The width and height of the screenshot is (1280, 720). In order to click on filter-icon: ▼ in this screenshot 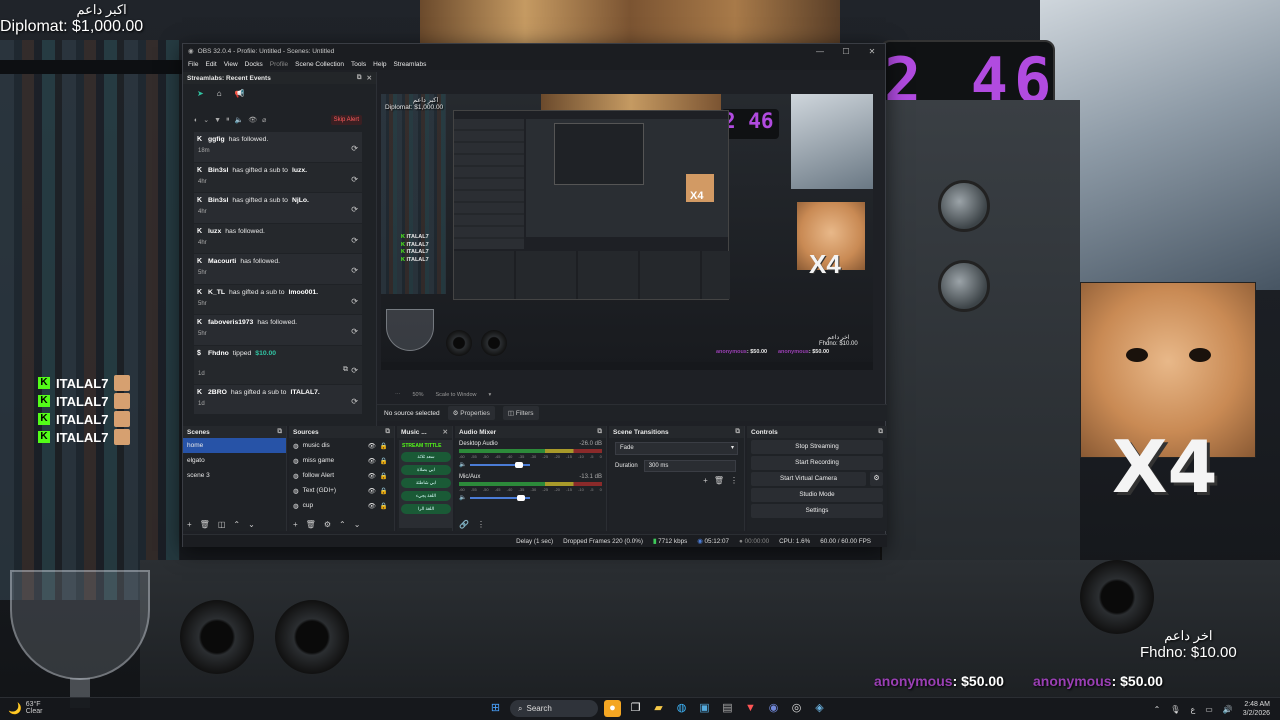, I will do `click(217, 120)`.